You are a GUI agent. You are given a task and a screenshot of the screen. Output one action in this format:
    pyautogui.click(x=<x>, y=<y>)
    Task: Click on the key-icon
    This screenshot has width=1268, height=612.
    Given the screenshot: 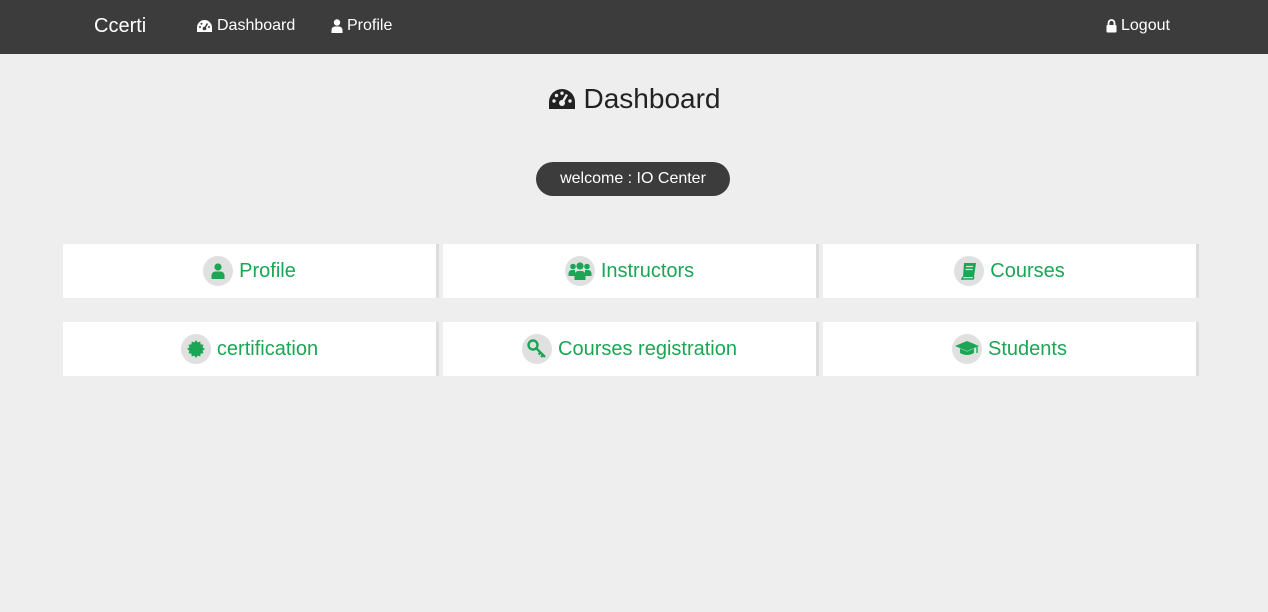 What is the action you would take?
    pyautogui.click(x=537, y=349)
    